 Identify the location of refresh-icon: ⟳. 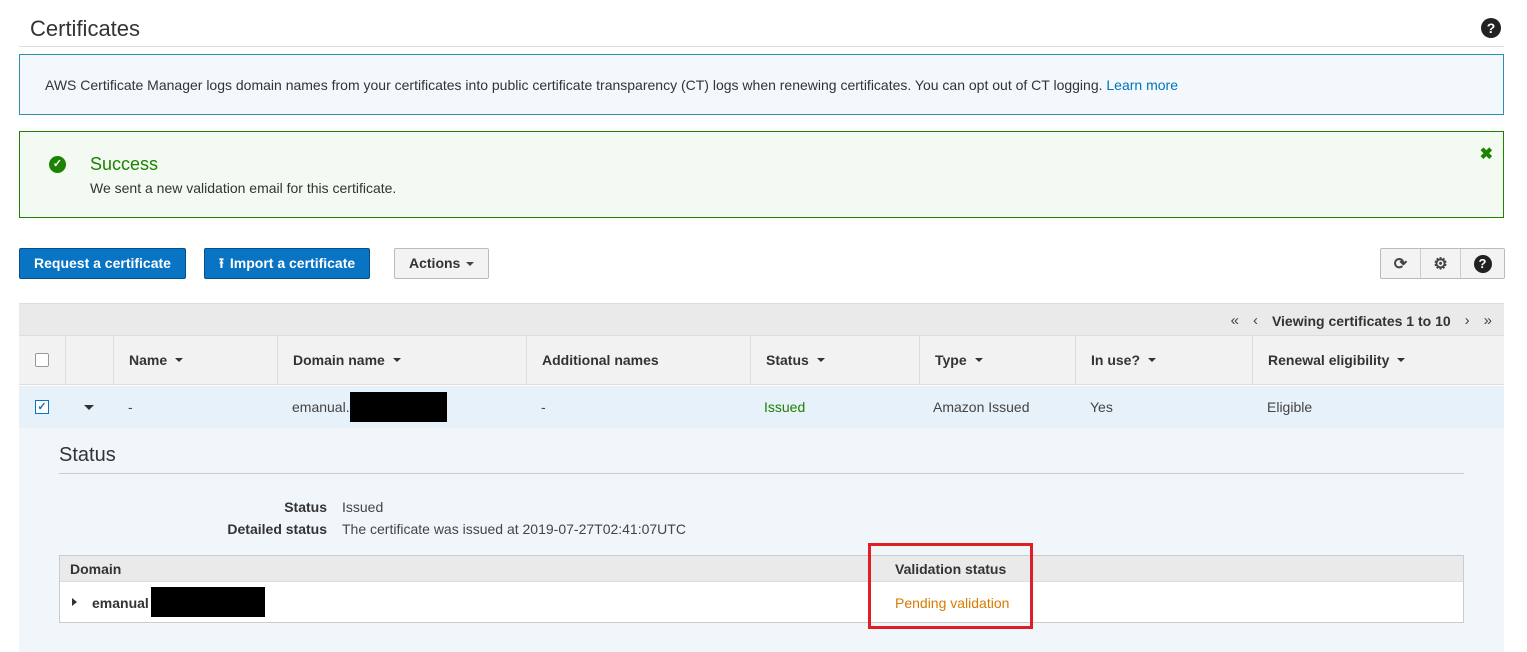
(1401, 263).